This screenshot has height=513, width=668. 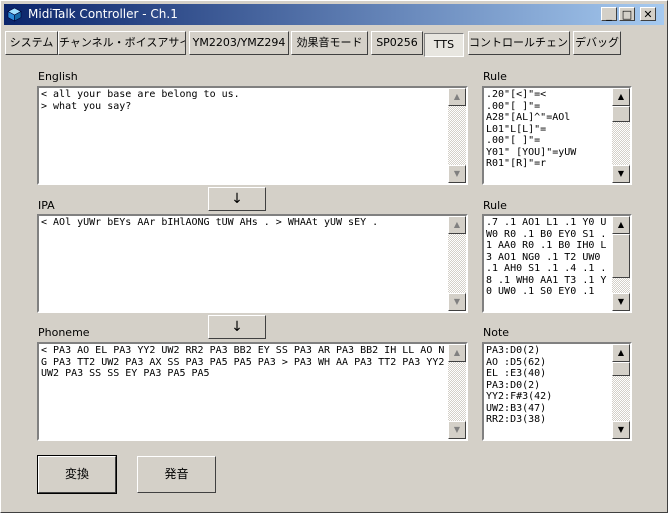 I want to click on tab-sound-effect-mode: 効果音モード, so click(x=329, y=43).